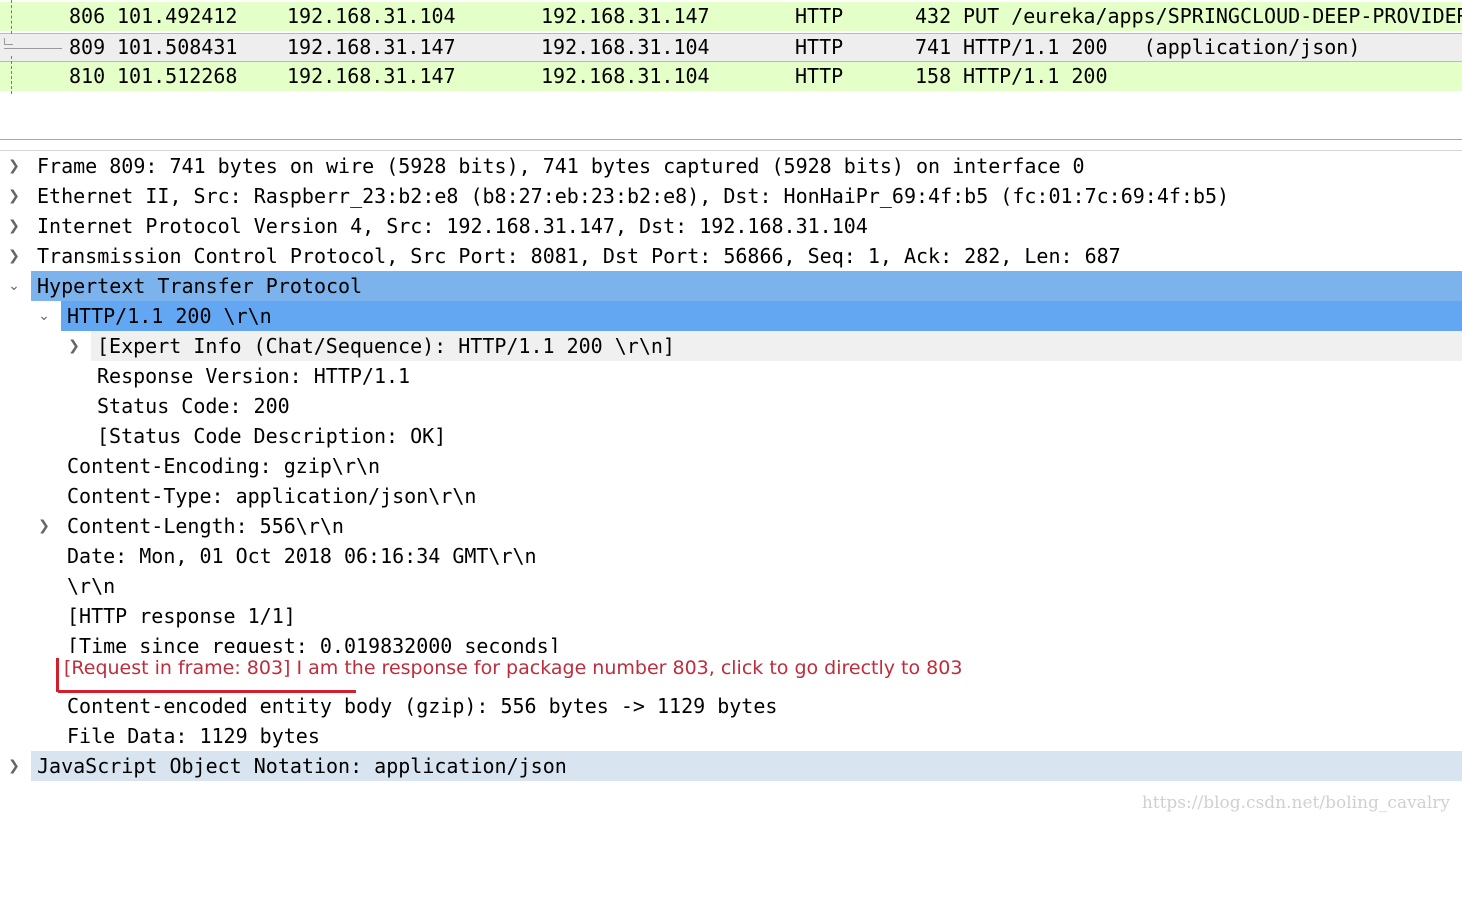 Image resolution: width=1462 pixels, height=901 pixels. Describe the element at coordinates (731, 466) in the screenshot. I see `tree-item-content-encoding: Content-Encoding: gzip\r\n` at that location.